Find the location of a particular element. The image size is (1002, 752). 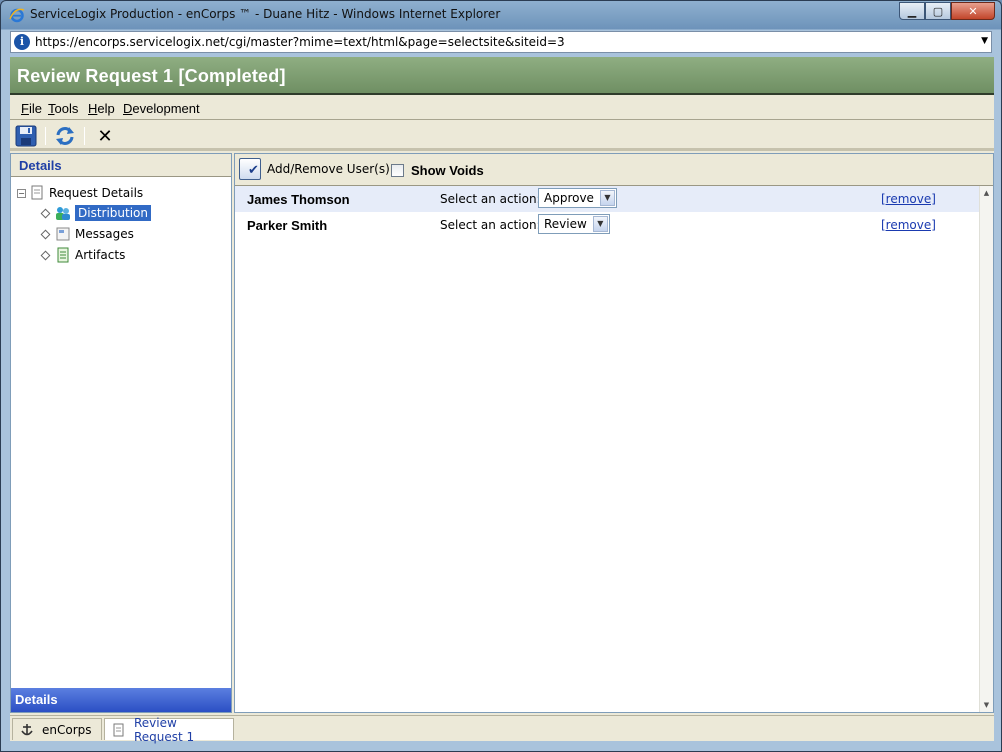

tree-item-request-details: − Request Details is located at coordinates (80, 193).